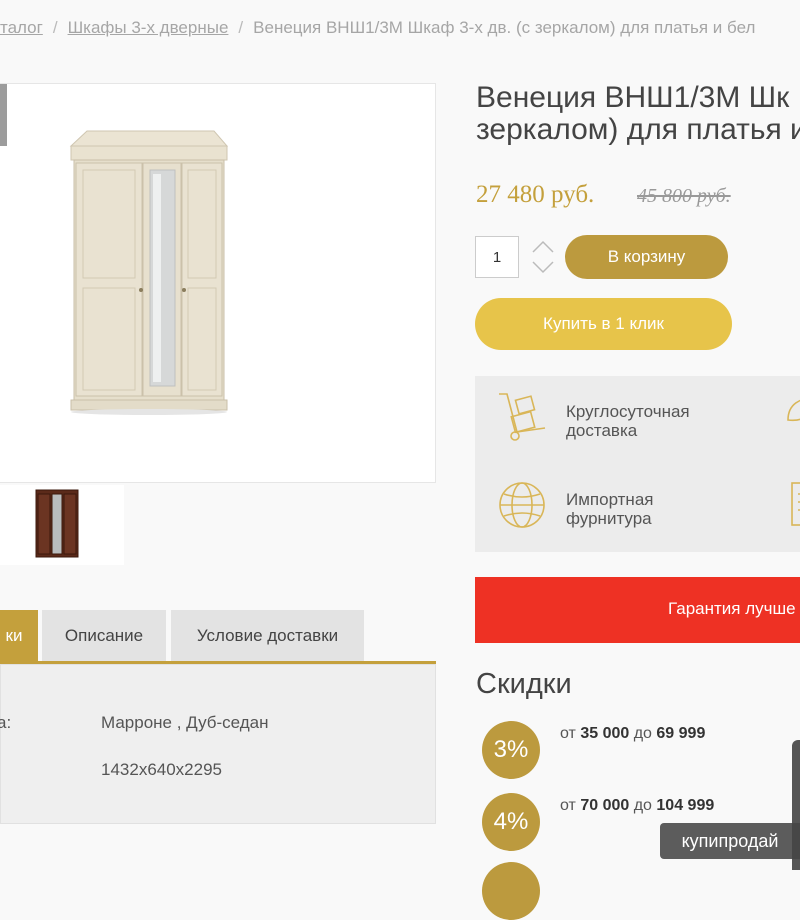  Describe the element at coordinates (218, 744) in the screenshot. I see `tab-panel: а: Марроне , Дуб-седан 1432x640x2295` at that location.